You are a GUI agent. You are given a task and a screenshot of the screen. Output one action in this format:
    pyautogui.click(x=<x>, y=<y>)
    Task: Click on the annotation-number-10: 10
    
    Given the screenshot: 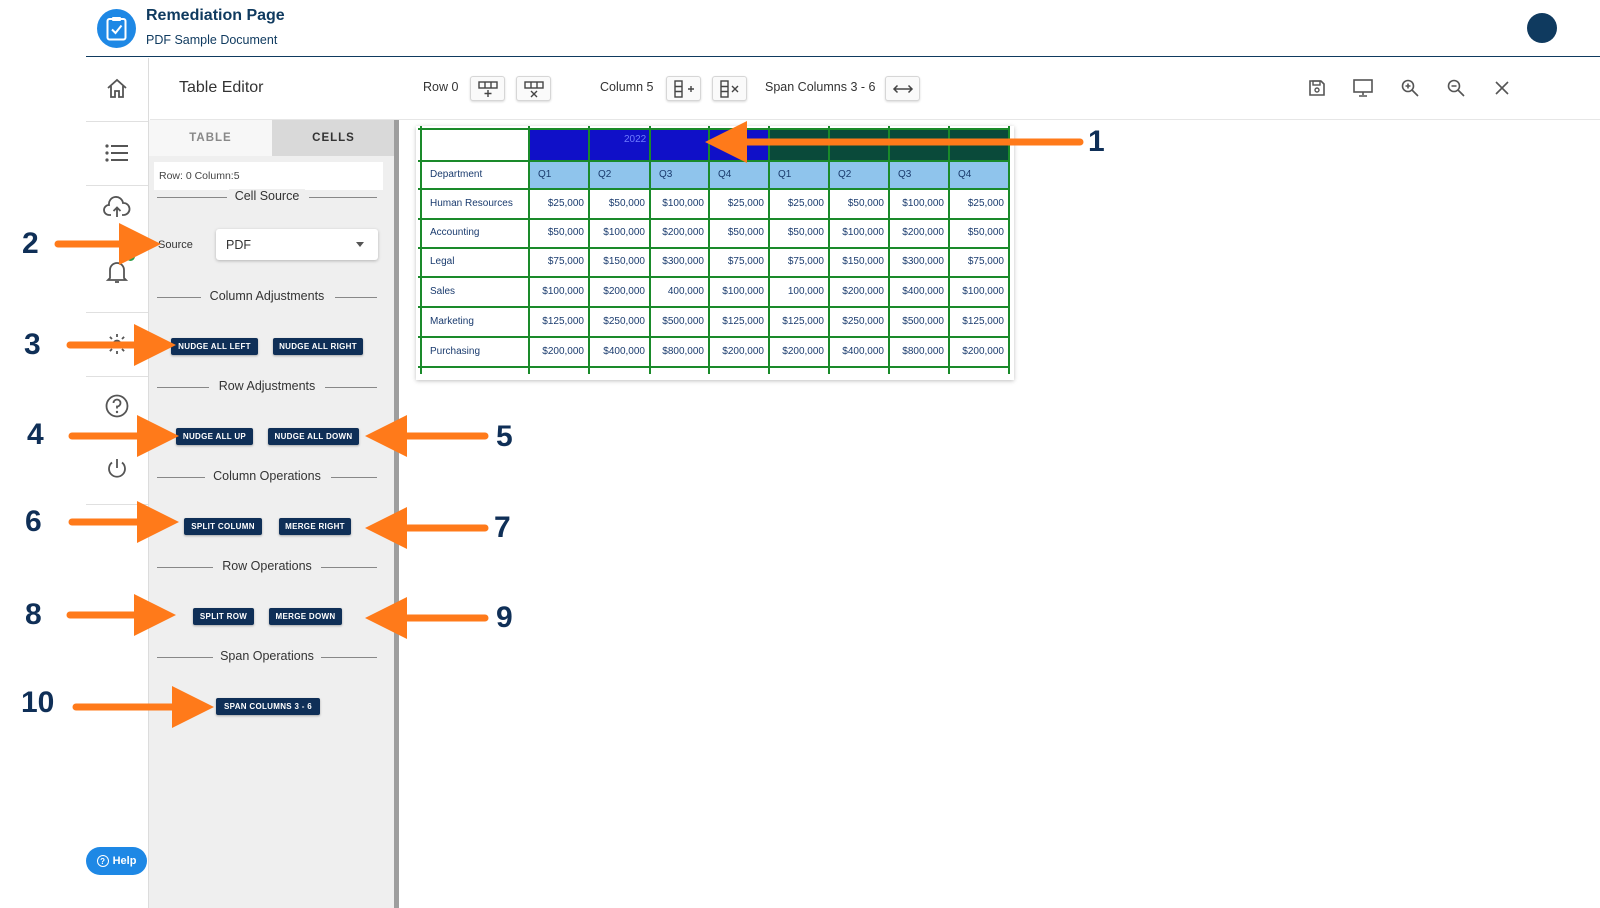 What is the action you would take?
    pyautogui.click(x=38, y=702)
    